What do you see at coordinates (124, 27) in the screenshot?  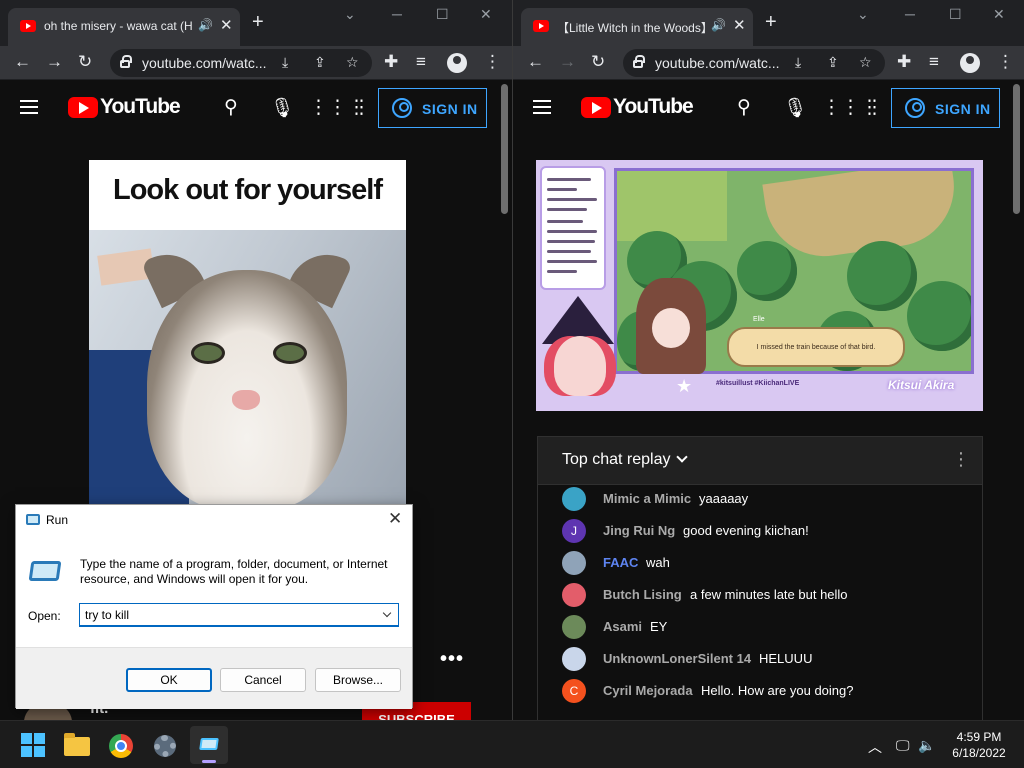 I see `tab-cat-video: oh the misery - wawa cat (H 🔊 ✕` at bounding box center [124, 27].